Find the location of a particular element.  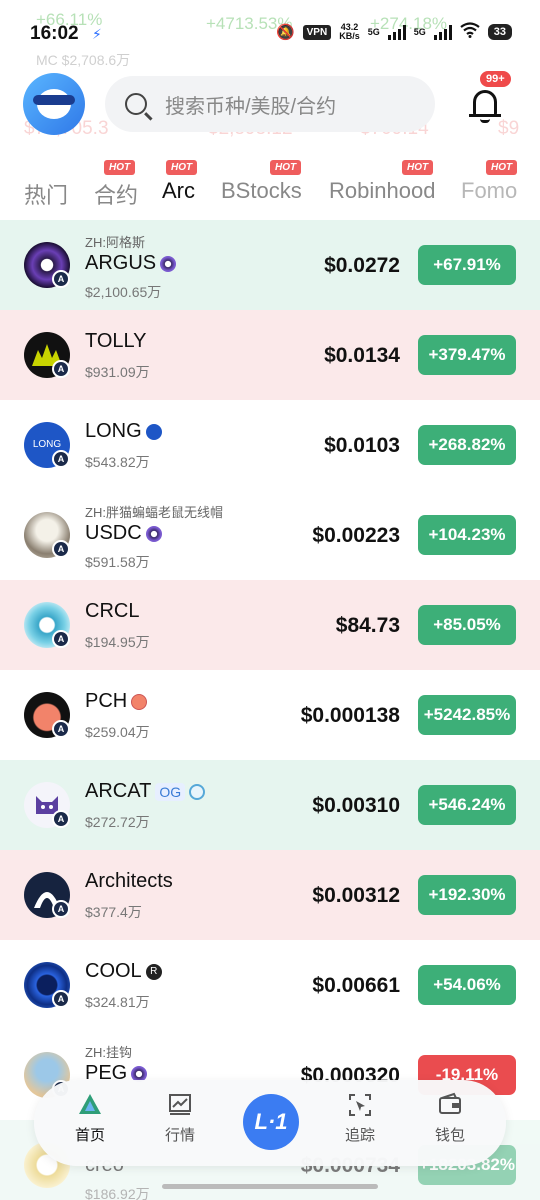

token-market-cap: $931.09万 is located at coordinates (117, 372).